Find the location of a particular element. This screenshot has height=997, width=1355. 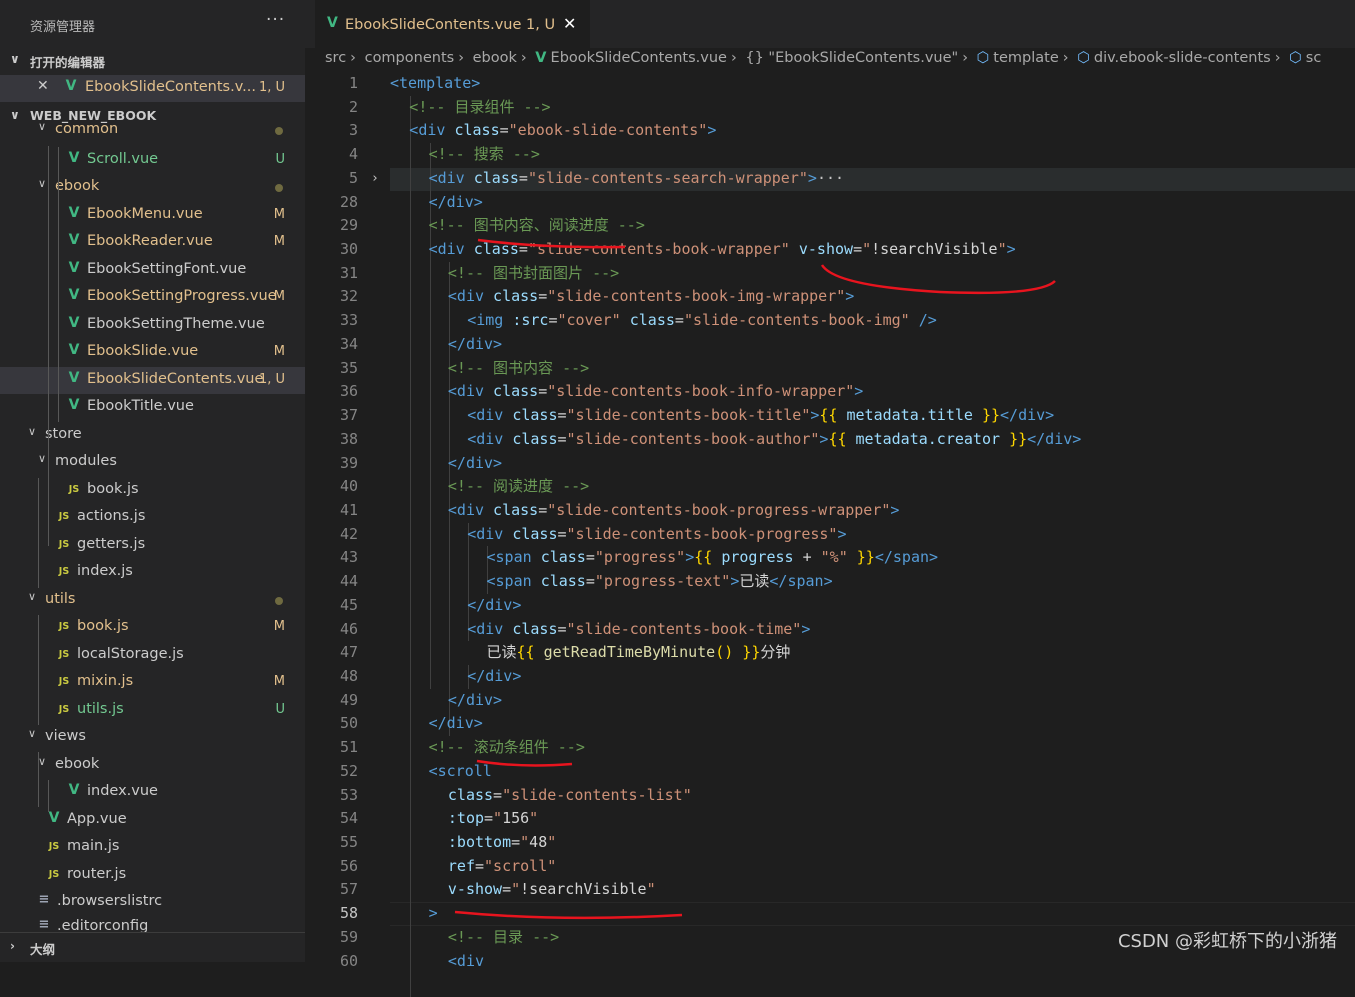

underline-line30-vshow is located at coordinates (938, 279).